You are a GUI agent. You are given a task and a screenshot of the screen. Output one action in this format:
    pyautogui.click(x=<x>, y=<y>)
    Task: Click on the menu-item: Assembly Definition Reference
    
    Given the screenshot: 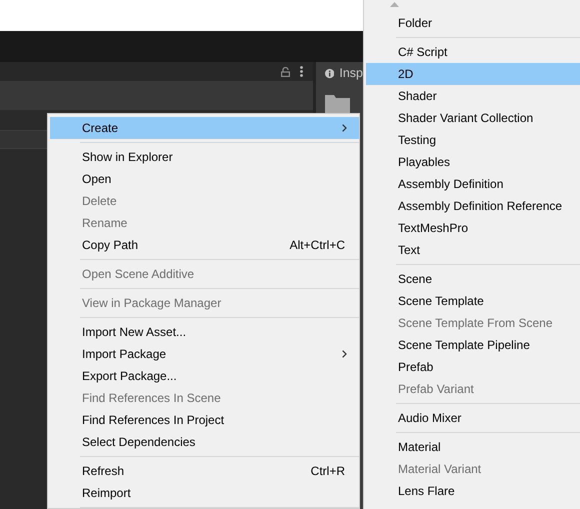 What is the action you would take?
    pyautogui.click(x=473, y=206)
    